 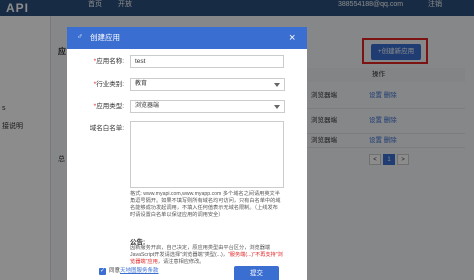 I want to click on industry-label: *行业类别:, so click(x=108, y=84).